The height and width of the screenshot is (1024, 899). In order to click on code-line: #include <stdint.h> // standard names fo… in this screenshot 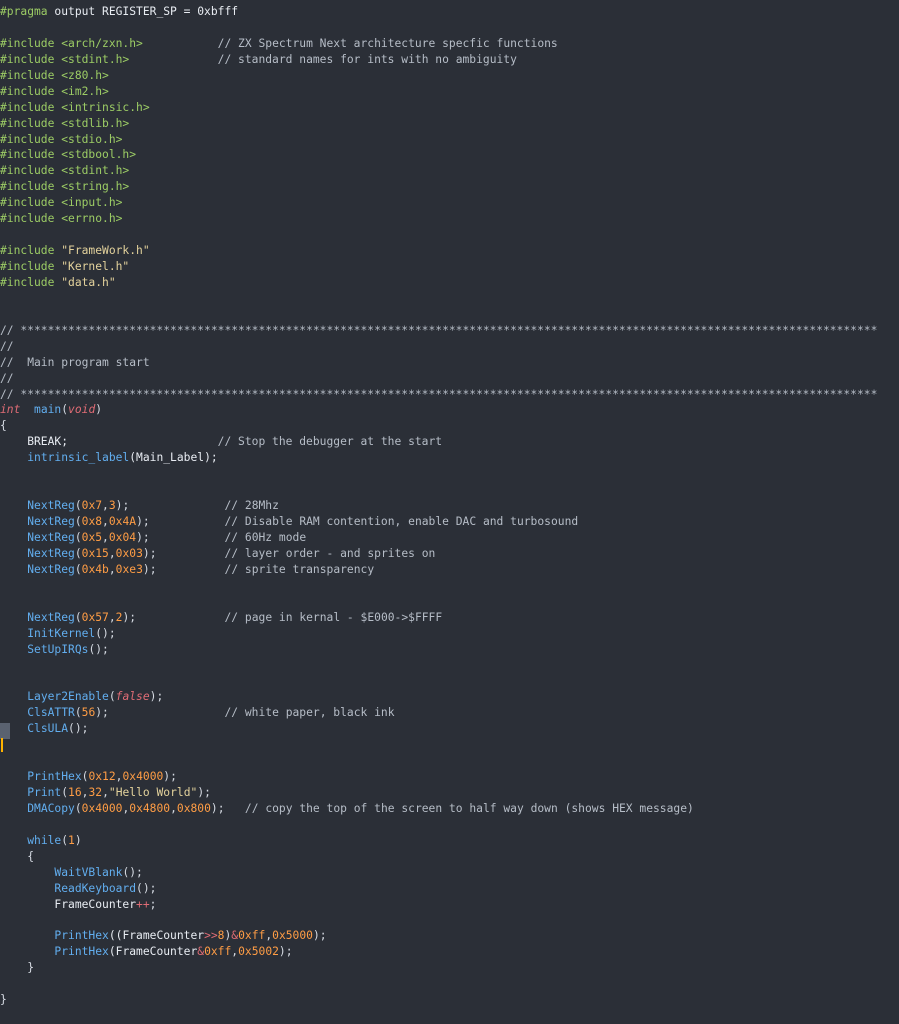, I will do `click(449, 60)`.